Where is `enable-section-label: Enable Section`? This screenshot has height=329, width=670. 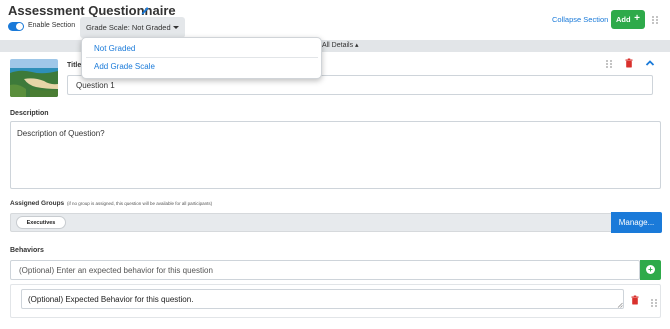 enable-section-label: Enable Section is located at coordinates (52, 25).